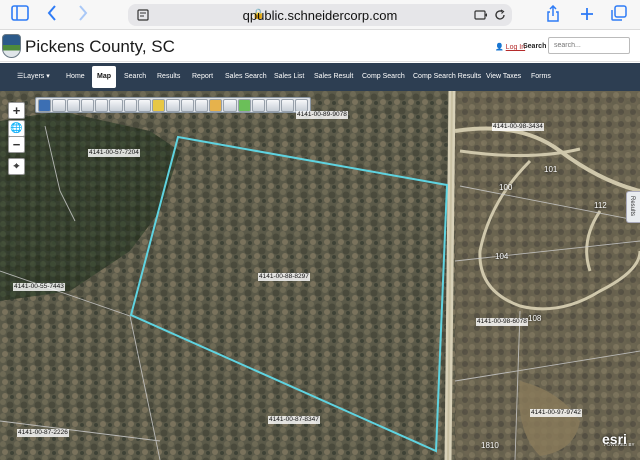 This screenshot has height=460, width=640. What do you see at coordinates (201, 105) in the screenshot?
I see `print-icon` at bounding box center [201, 105].